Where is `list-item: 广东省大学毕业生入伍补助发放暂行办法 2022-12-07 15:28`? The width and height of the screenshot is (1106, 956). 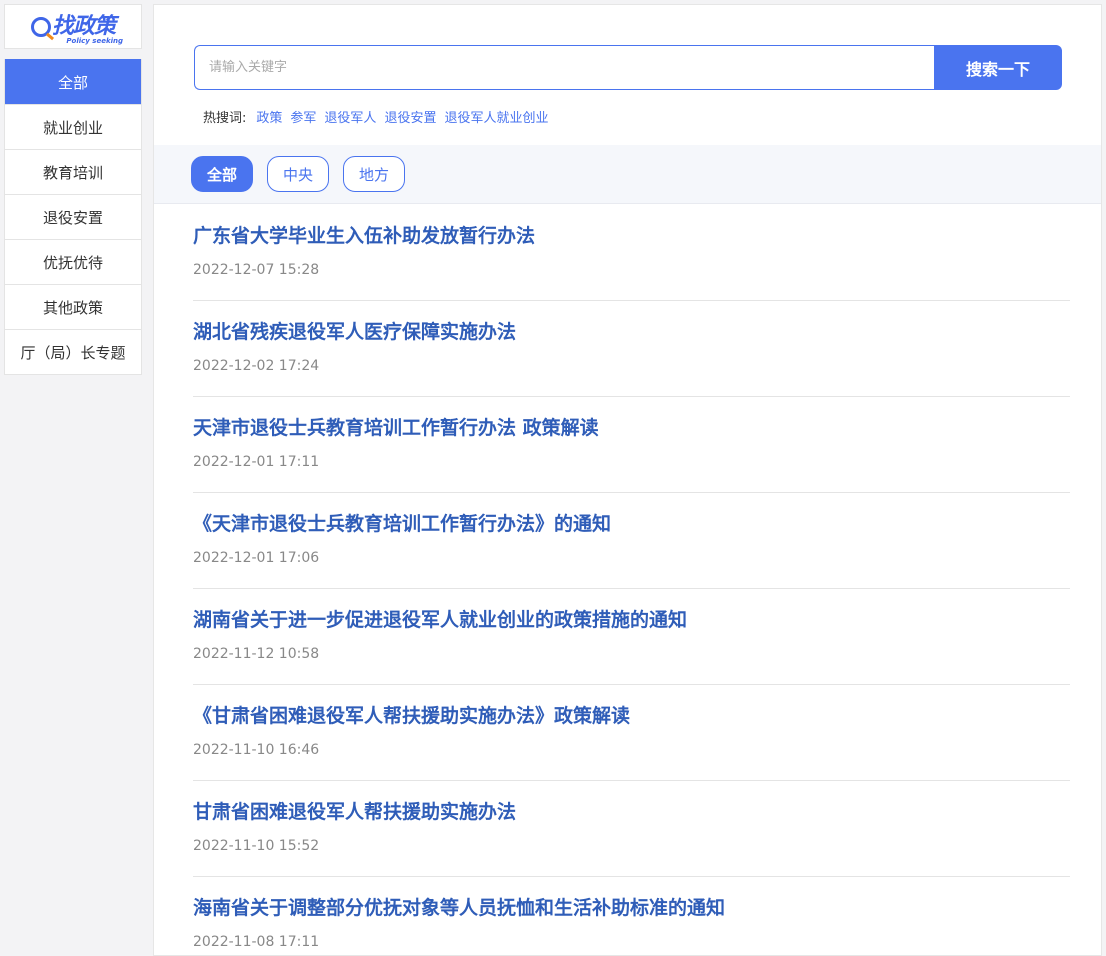 list-item: 广东省大学毕业生入伍补助发放暂行办法 2022-12-07 15:28 is located at coordinates (631, 253).